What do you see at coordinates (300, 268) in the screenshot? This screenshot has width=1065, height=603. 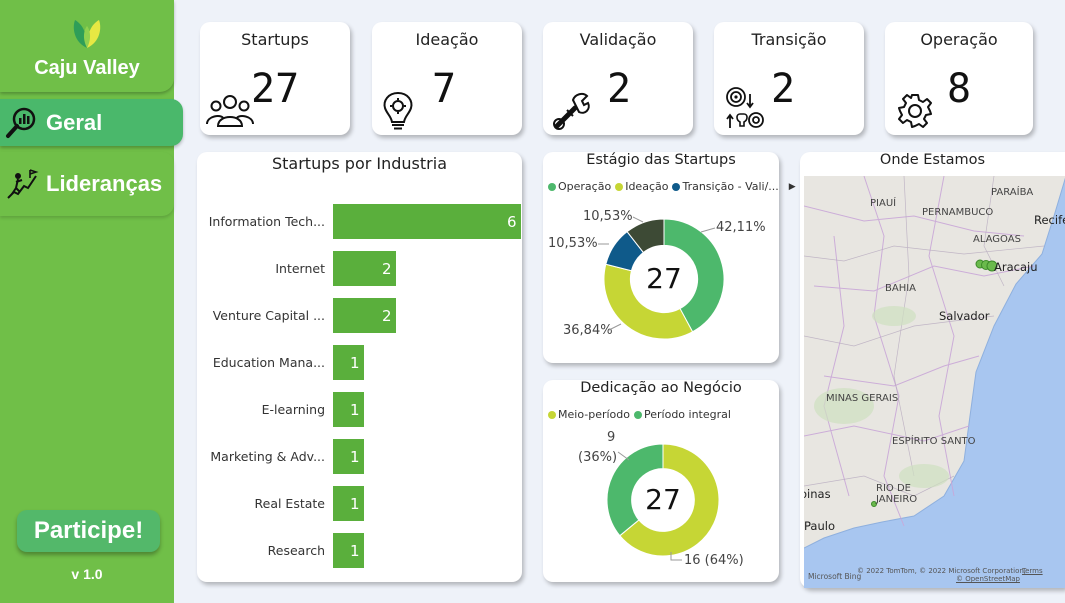 I see `bar-category-label: Internet` at bounding box center [300, 268].